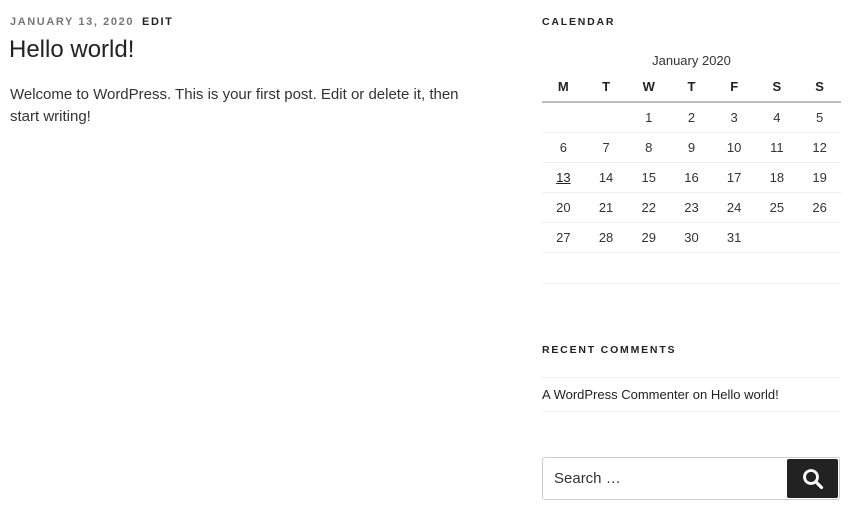 The image size is (850, 516). What do you see at coordinates (563, 147) in the screenshot?
I see `calendar-day: 6` at bounding box center [563, 147].